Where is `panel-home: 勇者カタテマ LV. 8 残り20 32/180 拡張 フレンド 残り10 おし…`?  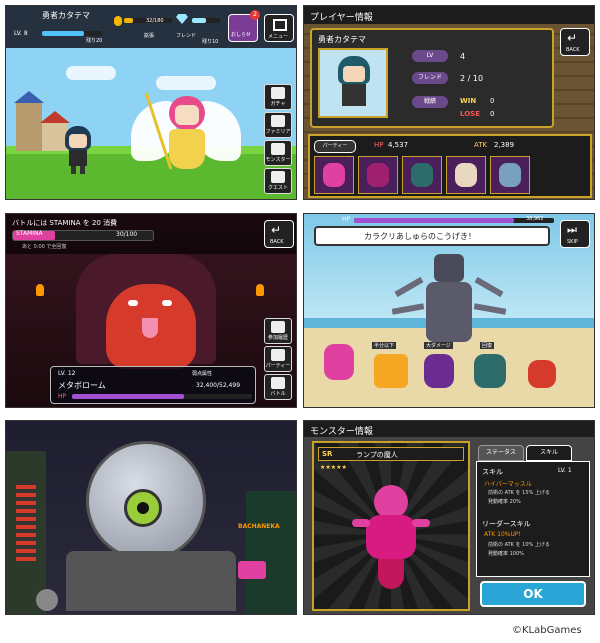
panel-home: 勇者カタテマ LV. 8 残り20 32/180 拡張 フレンド 残り10 おし… is located at coordinates (151, 102).